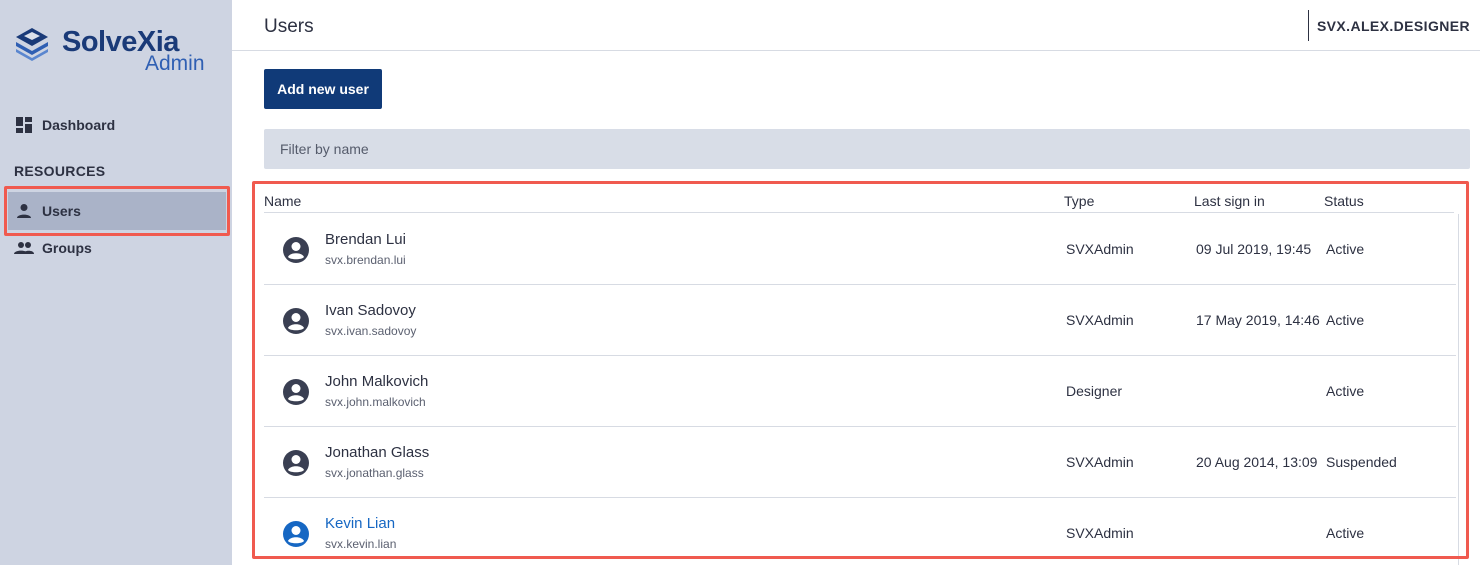 The image size is (1480, 565). Describe the element at coordinates (60, 171) in the screenshot. I see `sidebar-section-resources: RESOURCES` at that location.